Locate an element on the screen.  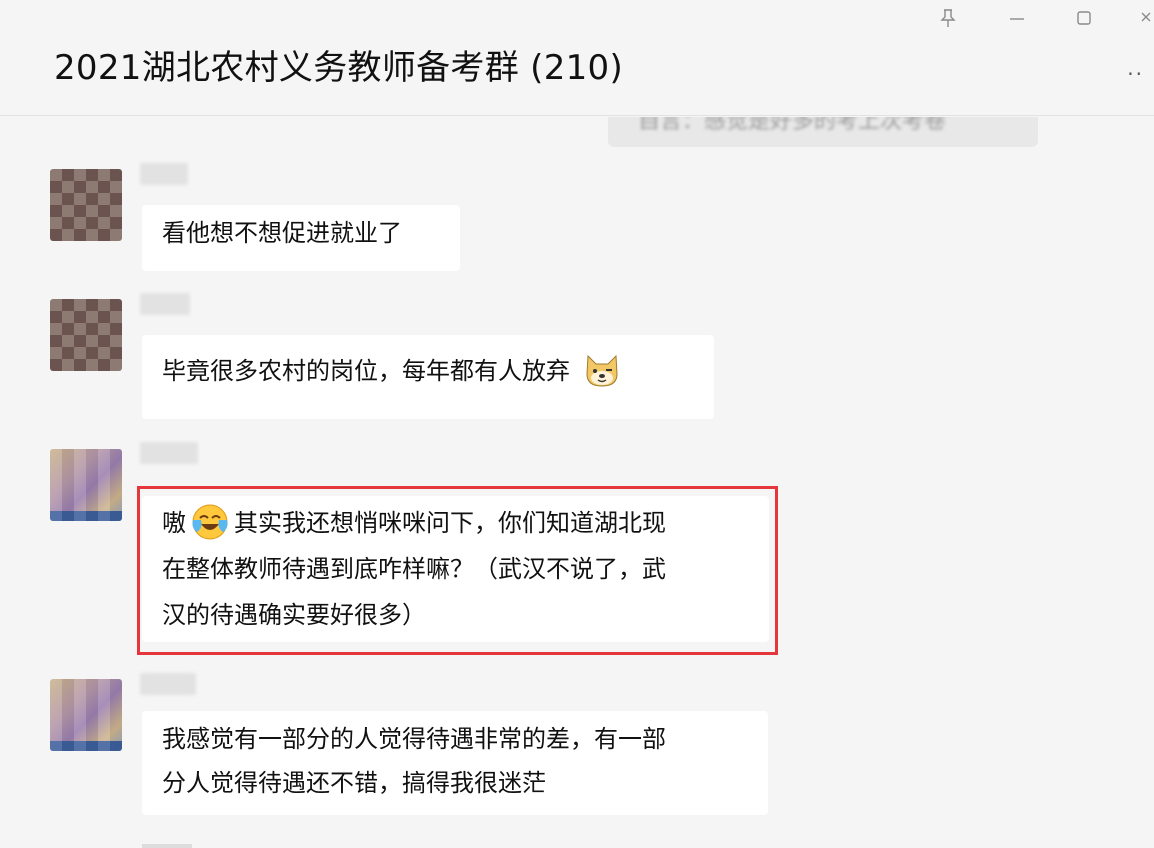
doge-emoji is located at coordinates (602, 370).